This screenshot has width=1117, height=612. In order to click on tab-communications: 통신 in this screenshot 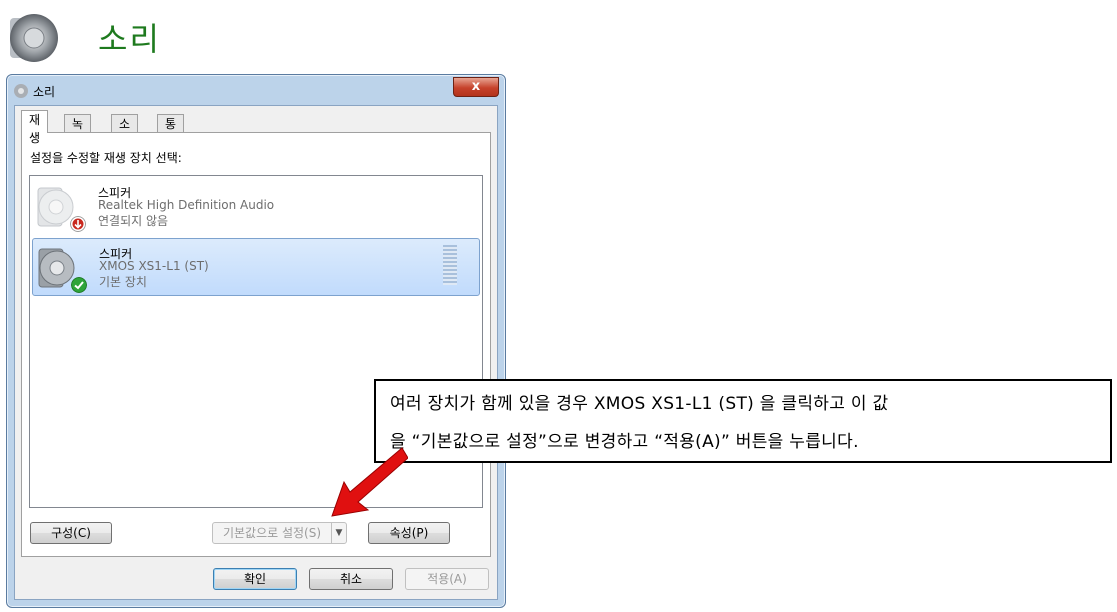, I will do `click(171, 131)`.